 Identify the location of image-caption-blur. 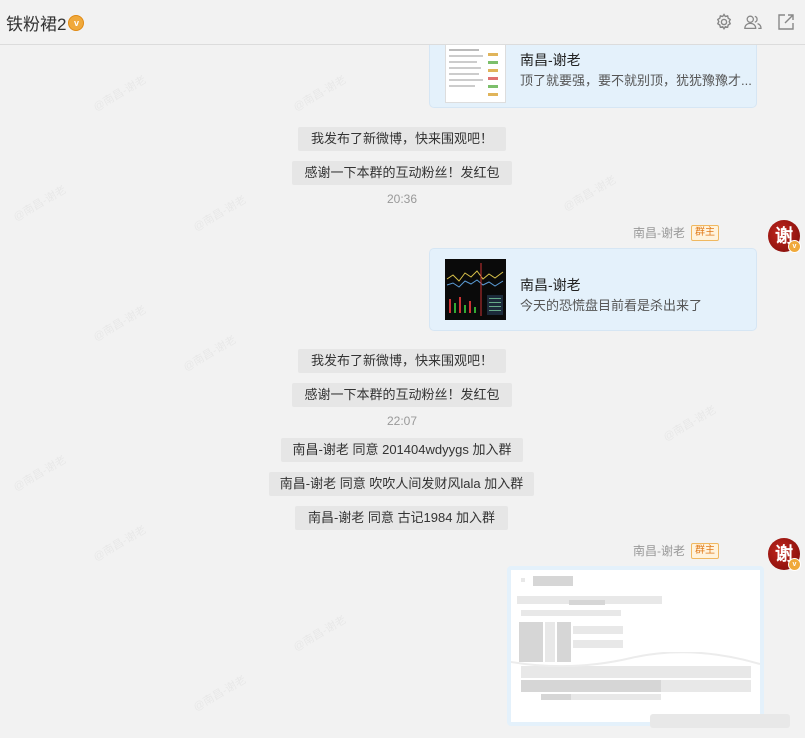
(720, 721).